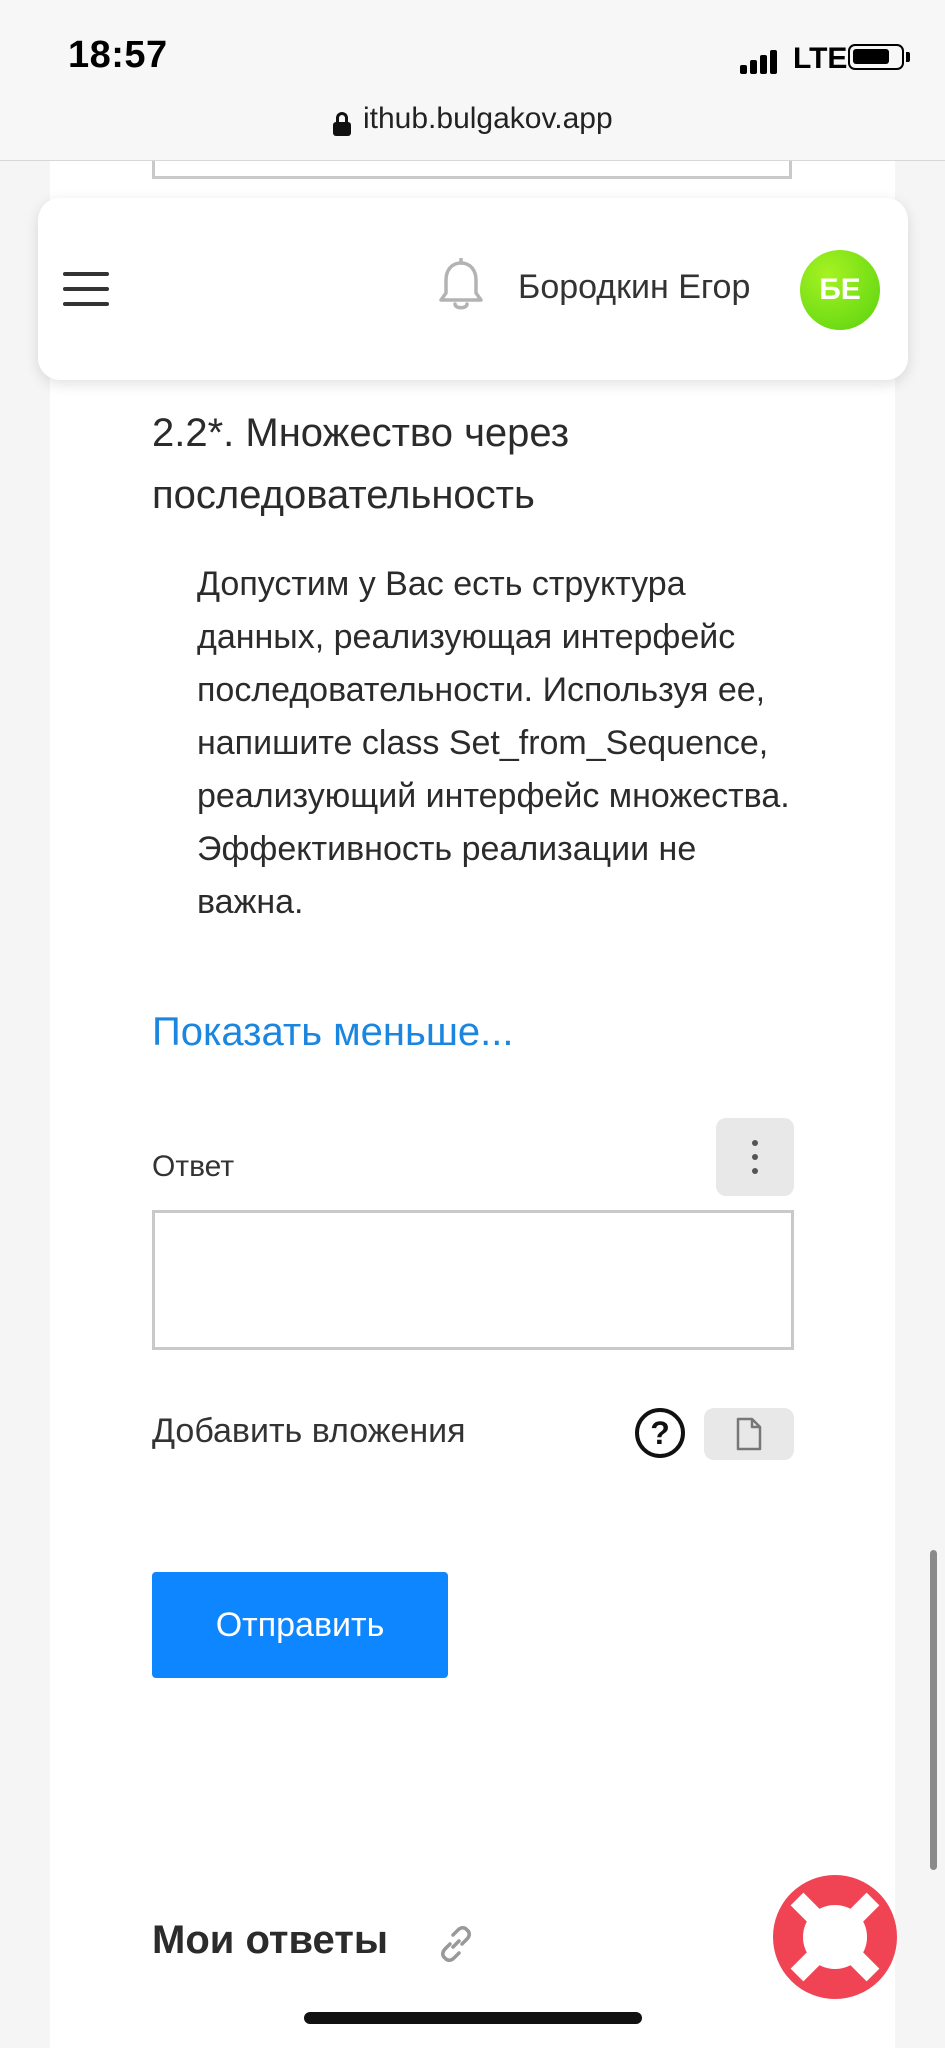 This screenshot has width=945, height=2048. Describe the element at coordinates (456, 1944) in the screenshot. I see `link-icon` at that location.